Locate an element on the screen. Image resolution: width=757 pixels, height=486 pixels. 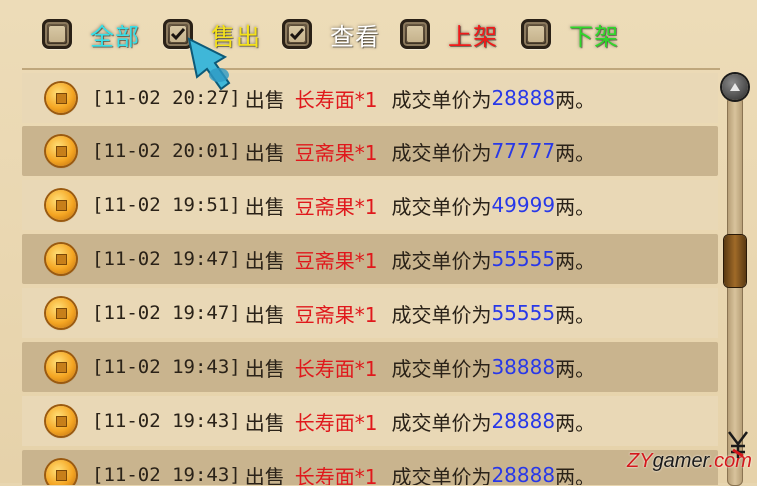
watermark-gamer: gamer is located at coordinates (680, 461).